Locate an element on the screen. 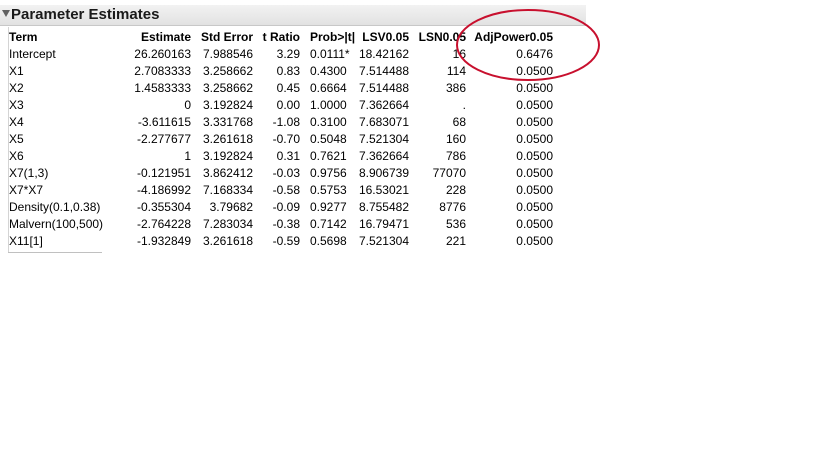 Image resolution: width=819 pixels, height=460 pixels. cell-t-ratio: -1.08 is located at coordinates (286, 122).